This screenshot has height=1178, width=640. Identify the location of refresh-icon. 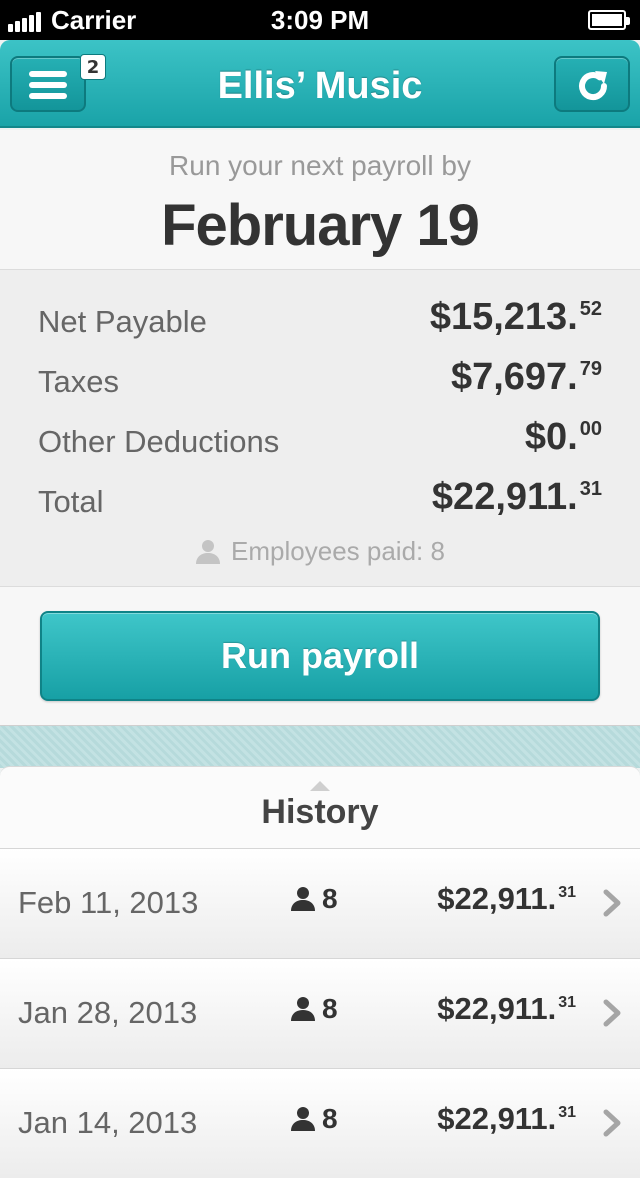
(593, 85).